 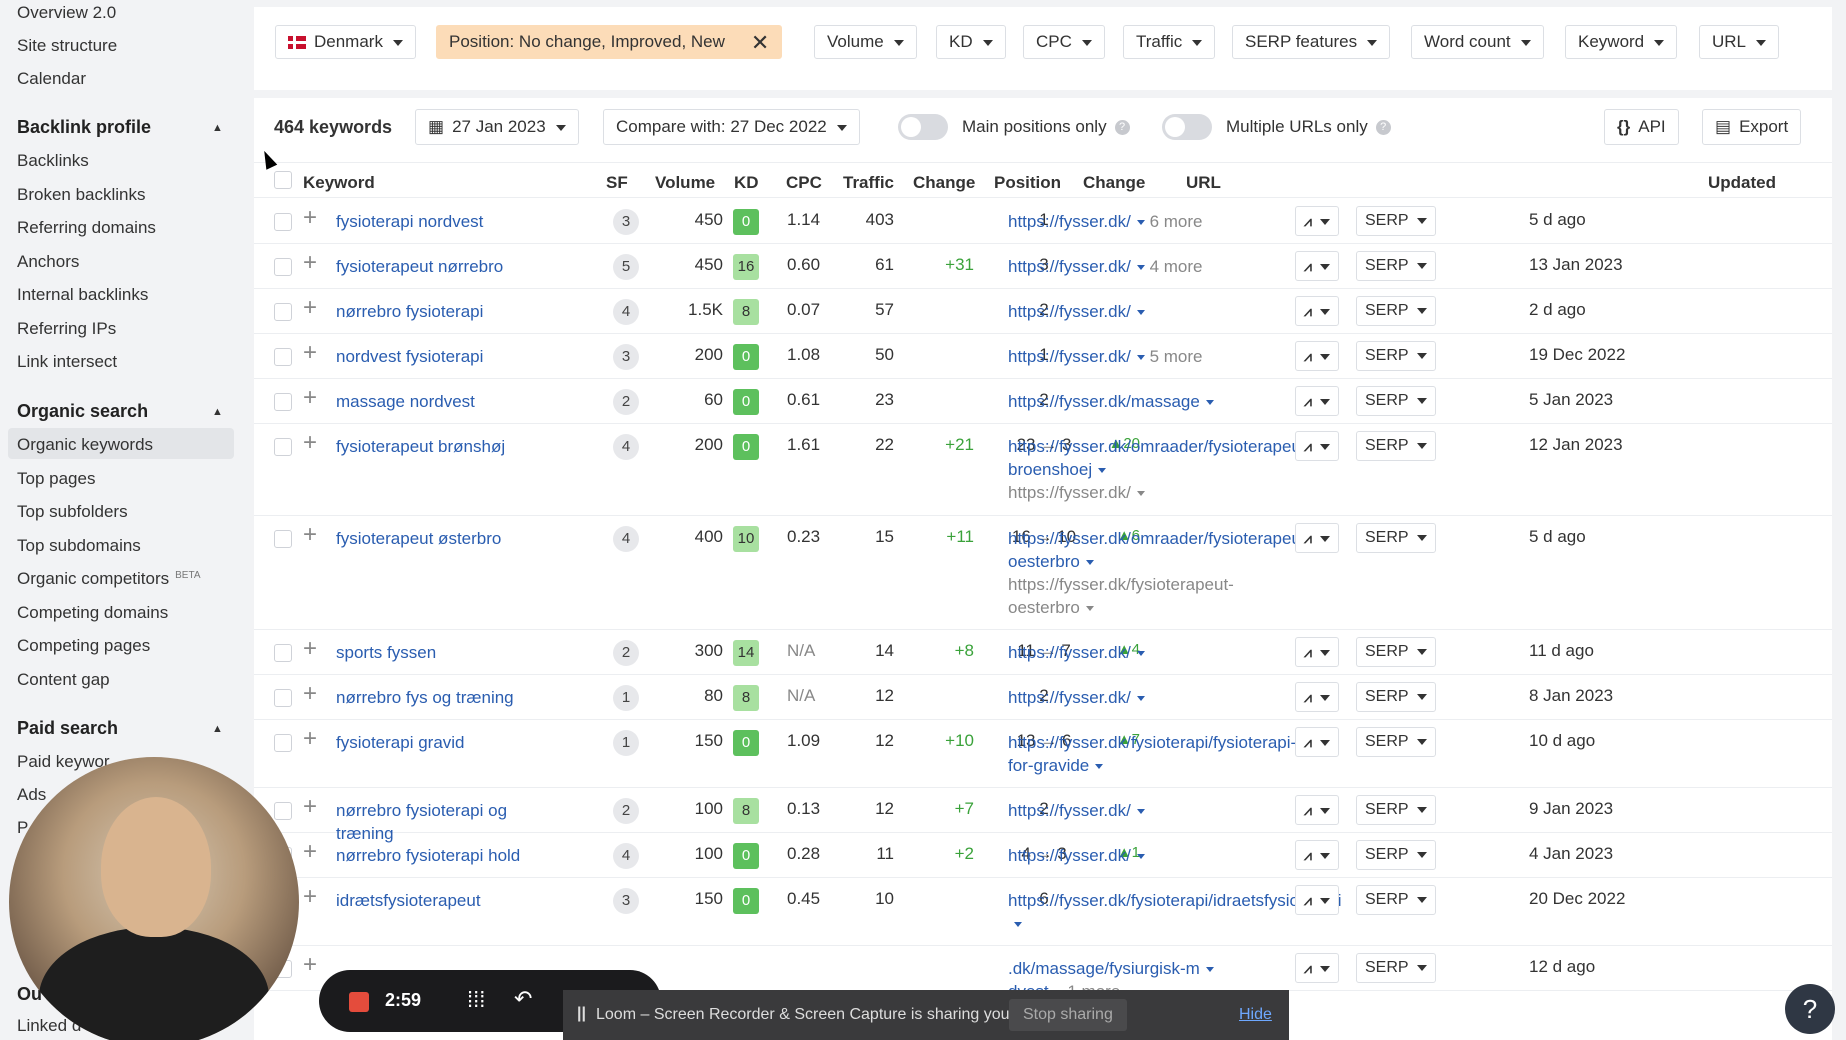 I want to click on sidebar-item-anchors: Anchors, so click(x=48, y=262).